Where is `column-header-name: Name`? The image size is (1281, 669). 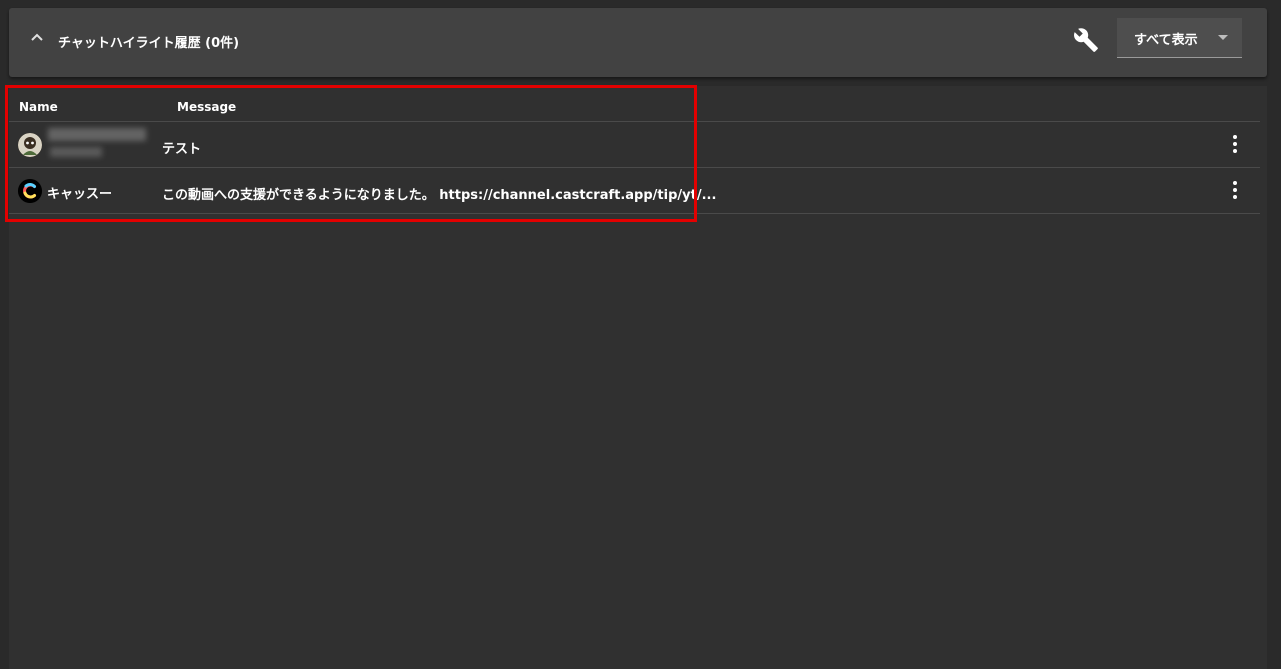
column-header-name: Name is located at coordinates (38, 107).